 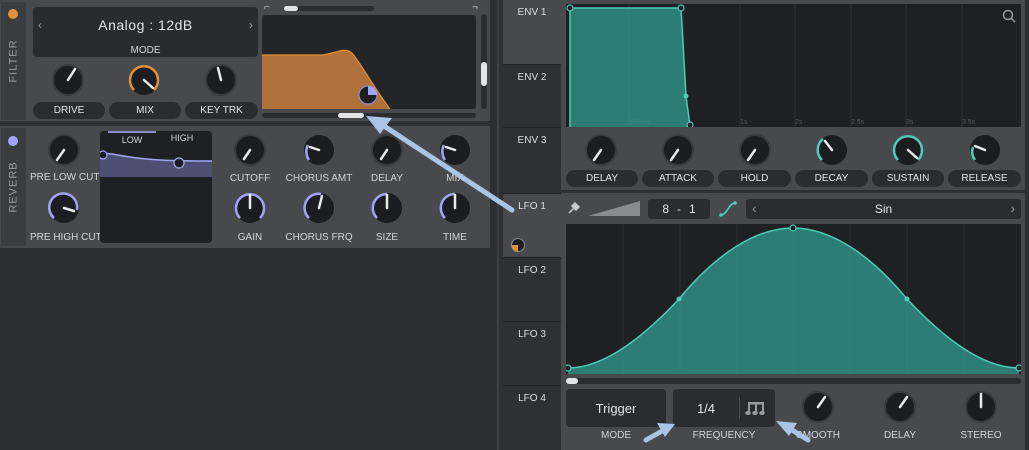 What do you see at coordinates (484, 74) in the screenshot?
I see `filter-vertical-slider-thumb` at bounding box center [484, 74].